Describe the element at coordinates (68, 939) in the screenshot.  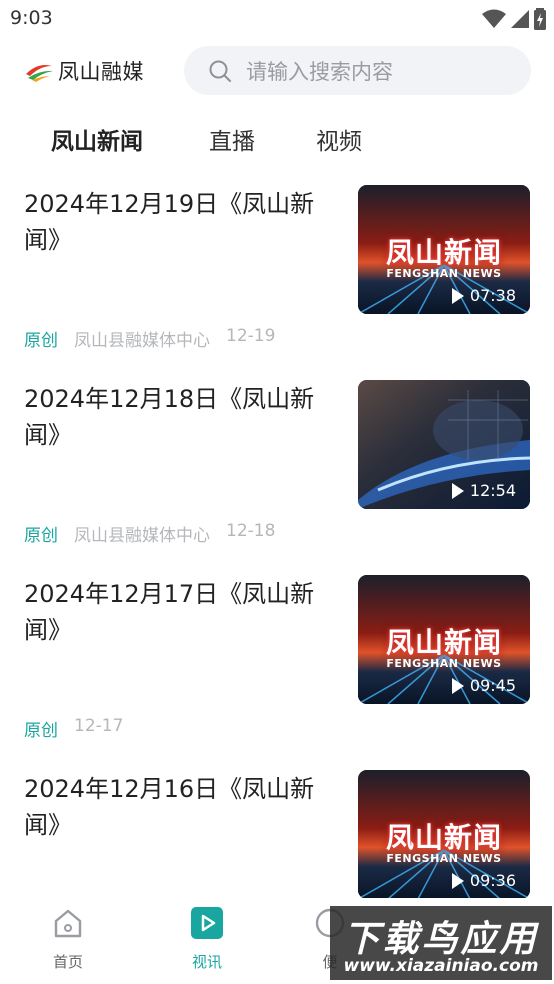
I see `nav-home: 首页` at that location.